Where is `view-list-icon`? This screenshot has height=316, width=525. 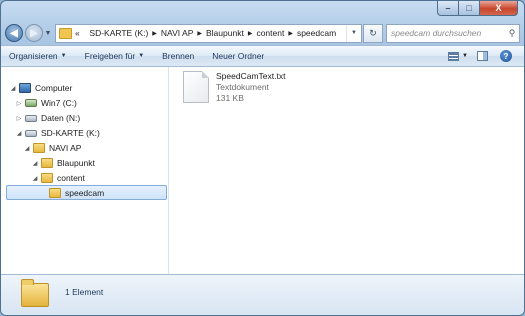
view-list-icon is located at coordinates (454, 56).